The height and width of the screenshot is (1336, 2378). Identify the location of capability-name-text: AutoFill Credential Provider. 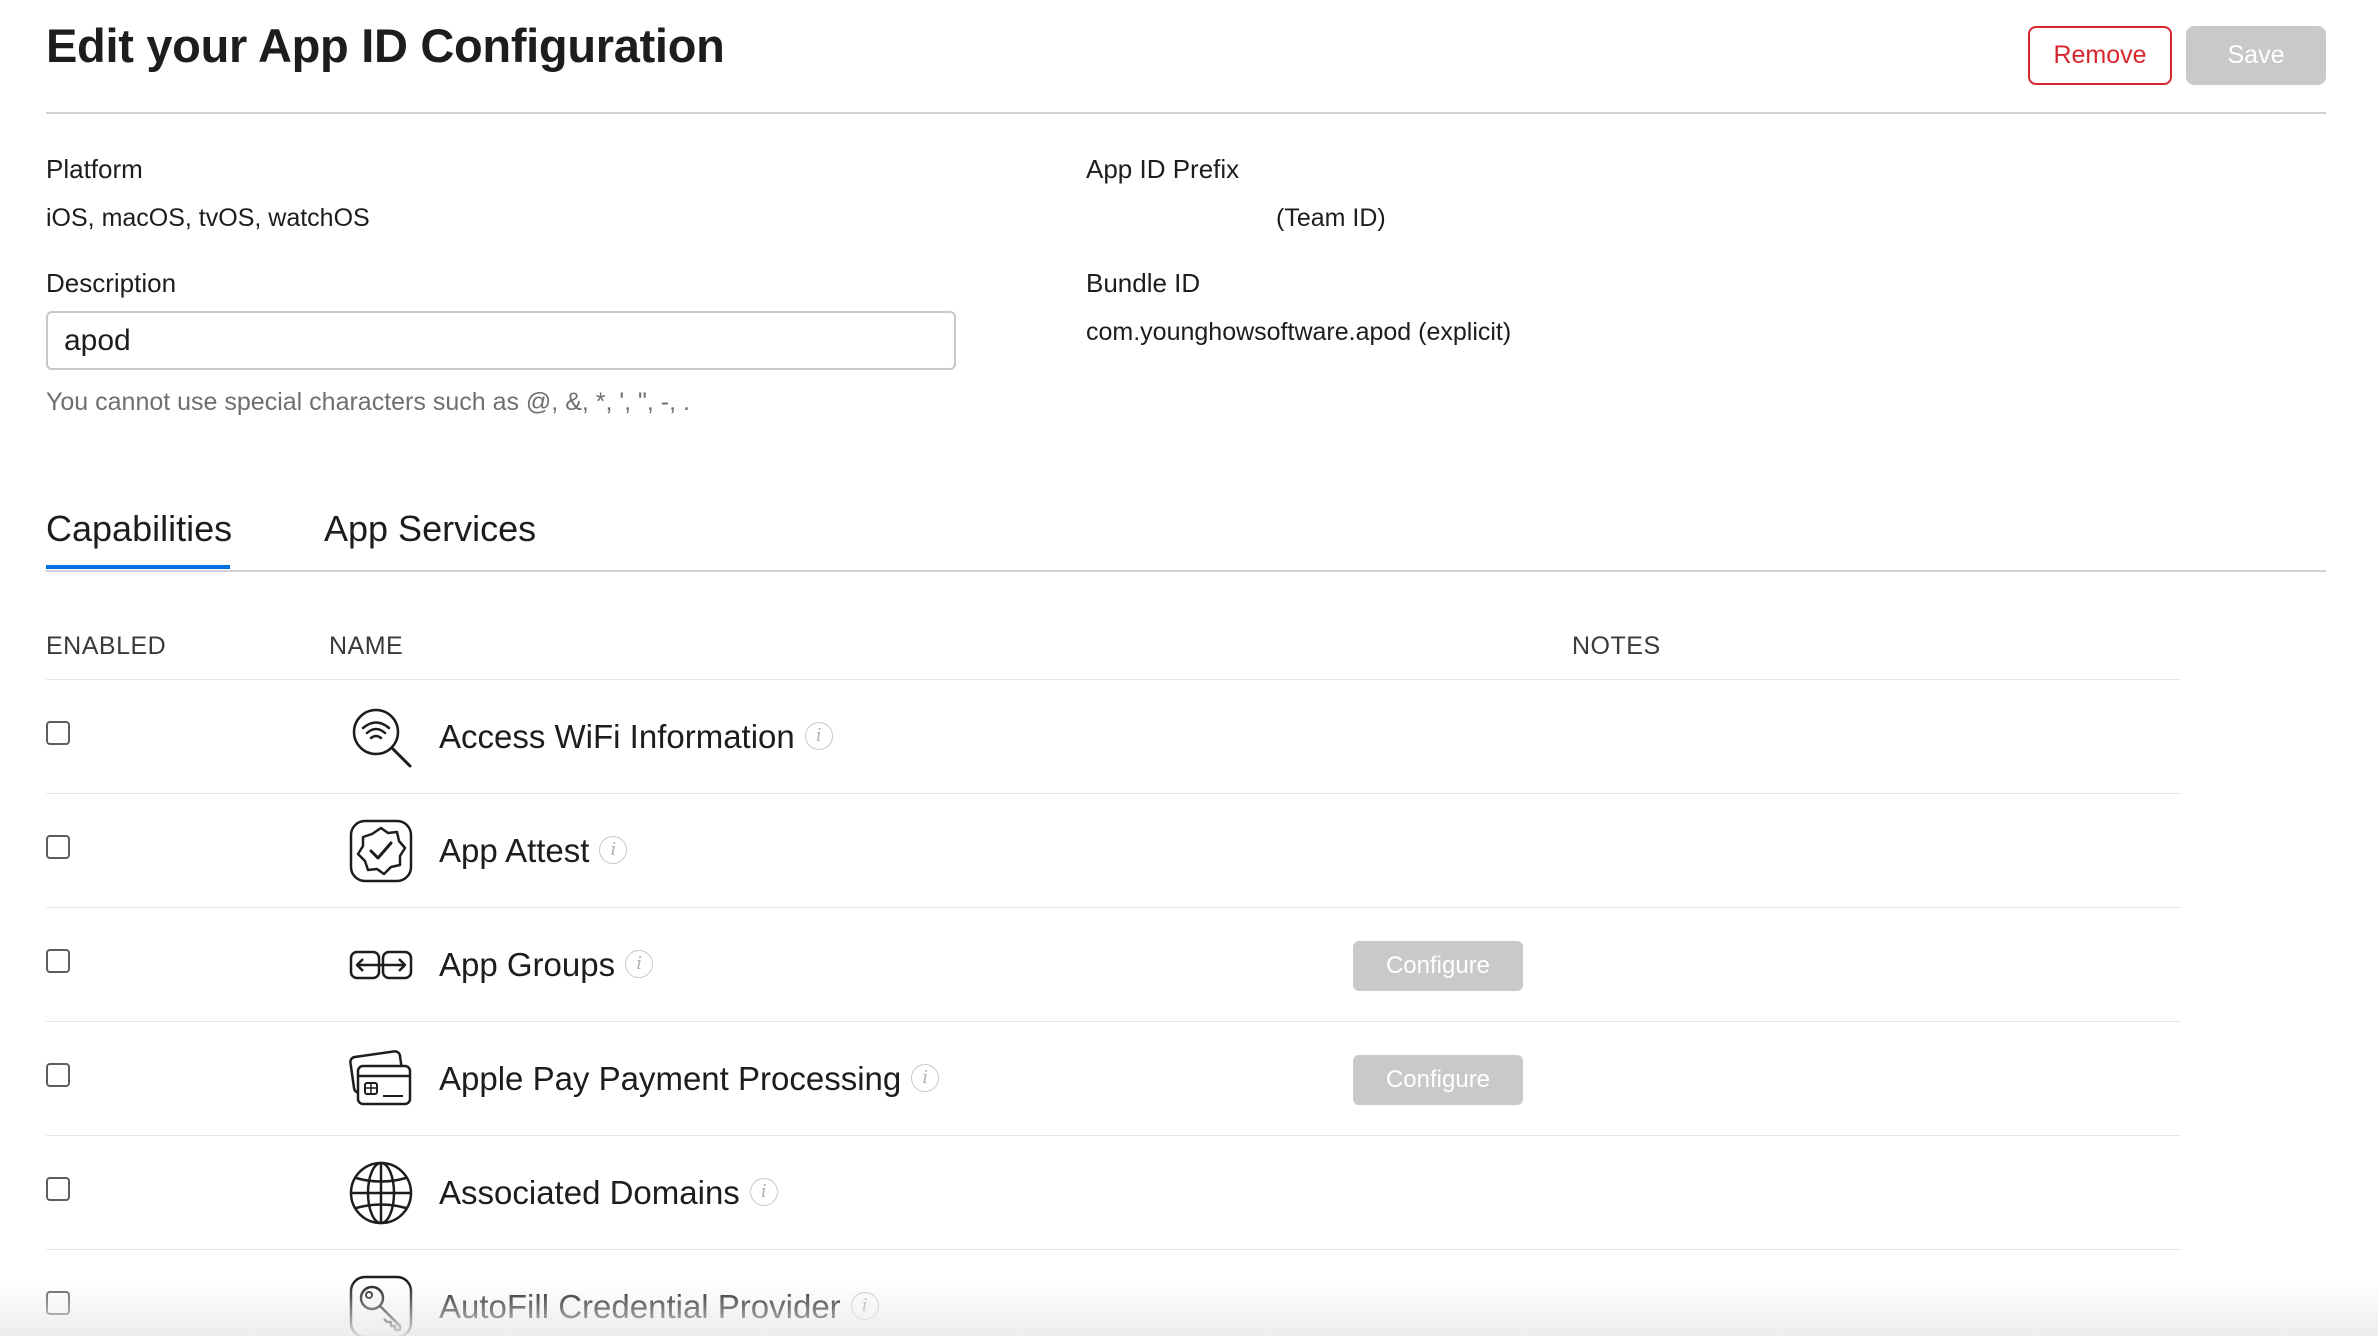
(640, 1306).